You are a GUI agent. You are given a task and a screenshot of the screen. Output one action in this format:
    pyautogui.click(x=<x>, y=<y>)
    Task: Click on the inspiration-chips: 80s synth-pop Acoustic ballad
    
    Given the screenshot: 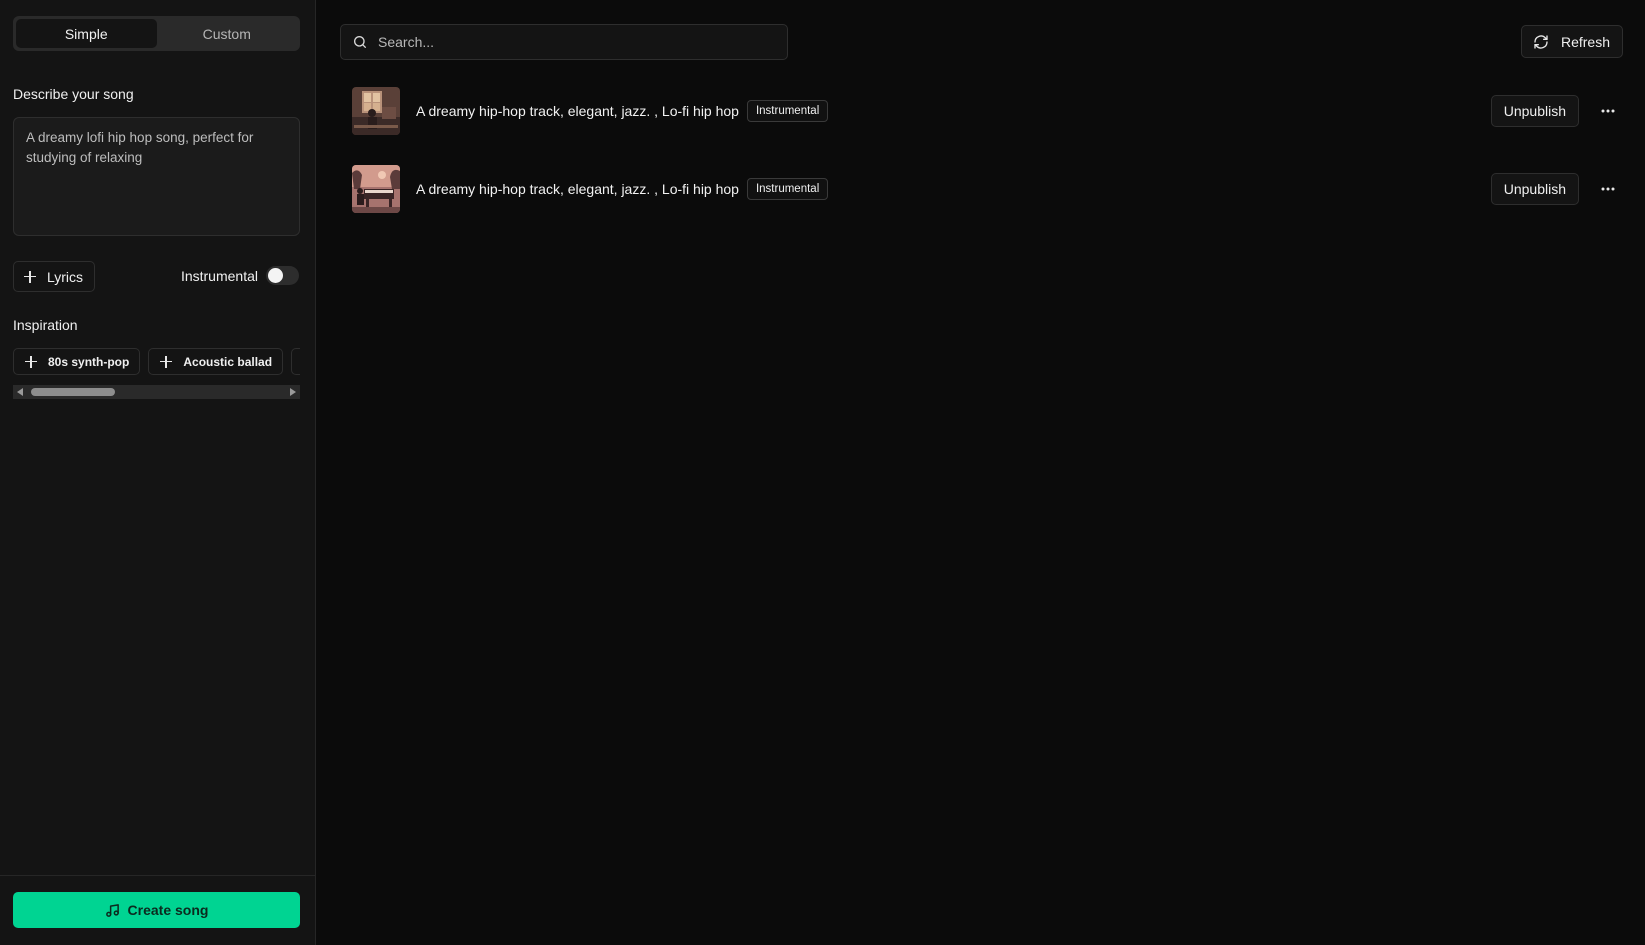 What is the action you would take?
    pyautogui.click(x=156, y=362)
    